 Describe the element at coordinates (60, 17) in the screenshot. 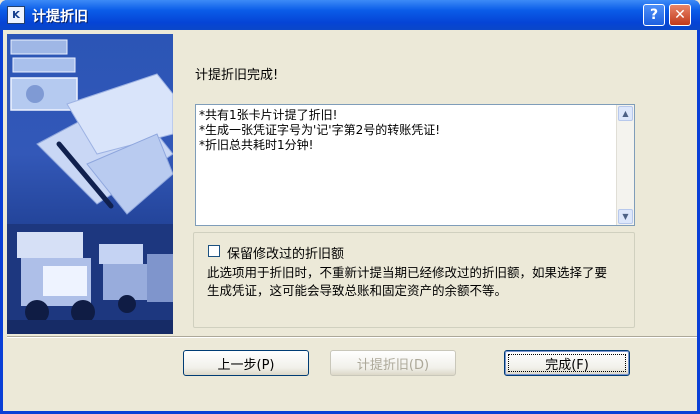

I see `window-title: 计提折旧` at that location.